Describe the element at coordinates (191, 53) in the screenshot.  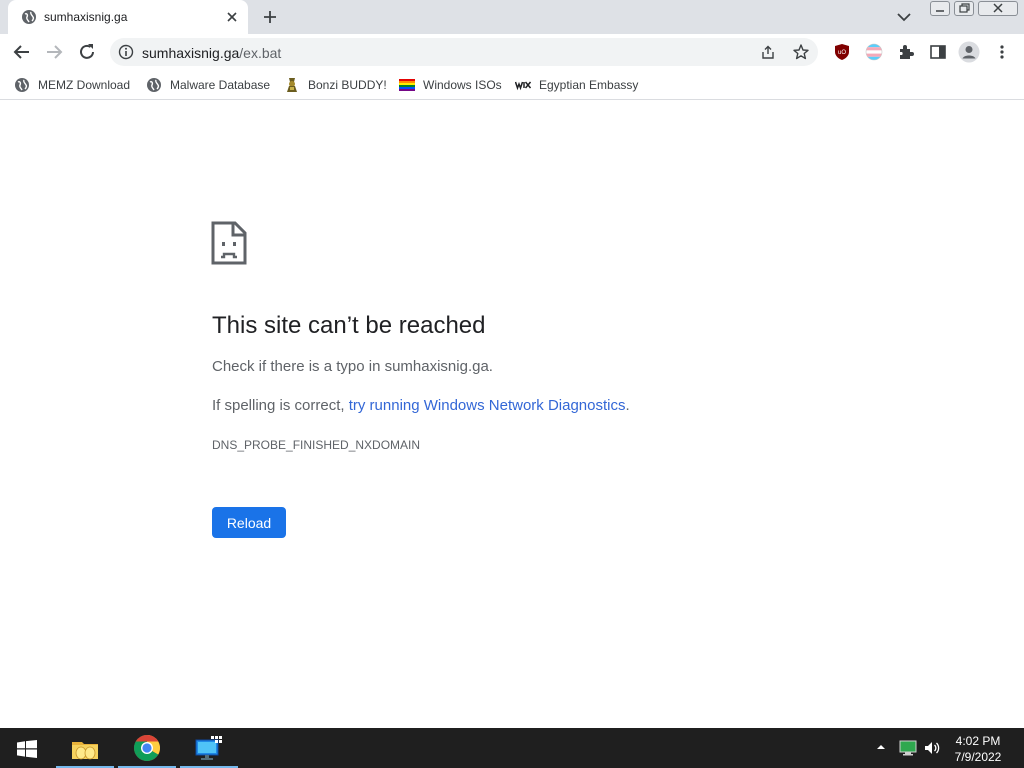
I see `url-host: sumhaxisnig.ga` at that location.